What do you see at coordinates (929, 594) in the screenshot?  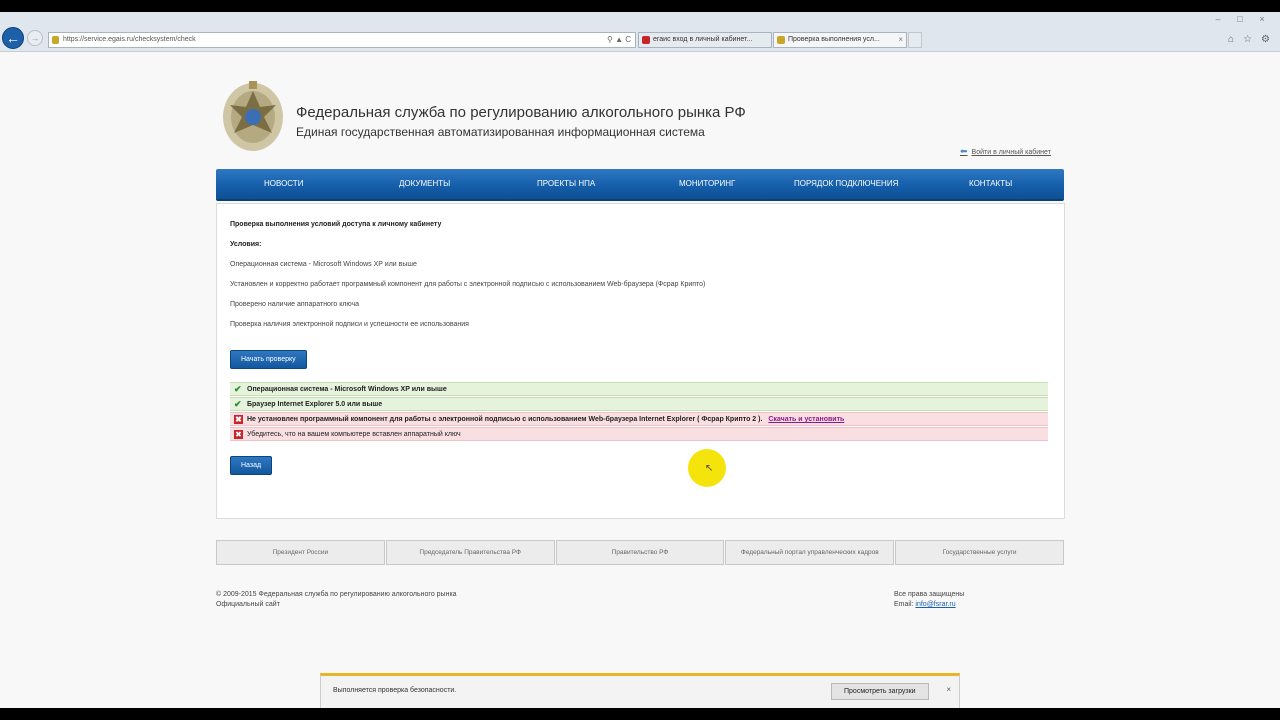 I see `rights-text: Все права защищены` at bounding box center [929, 594].